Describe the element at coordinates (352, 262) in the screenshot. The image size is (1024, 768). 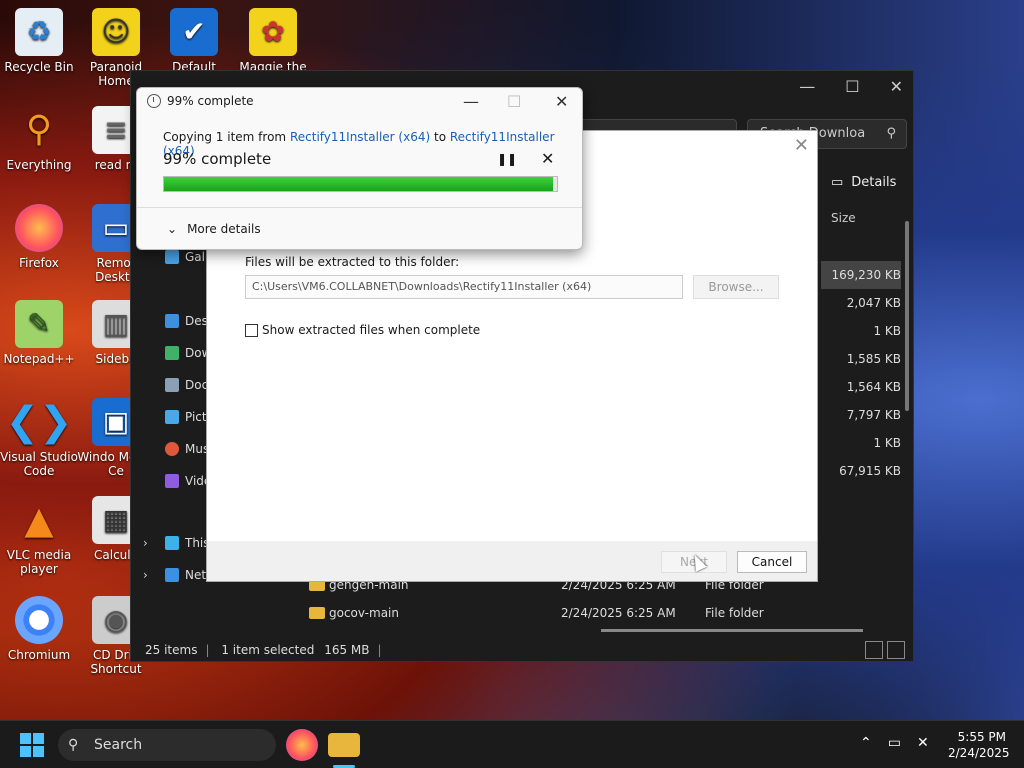
I see `extract-folder-label: Files will be extracted to this folder:` at that location.